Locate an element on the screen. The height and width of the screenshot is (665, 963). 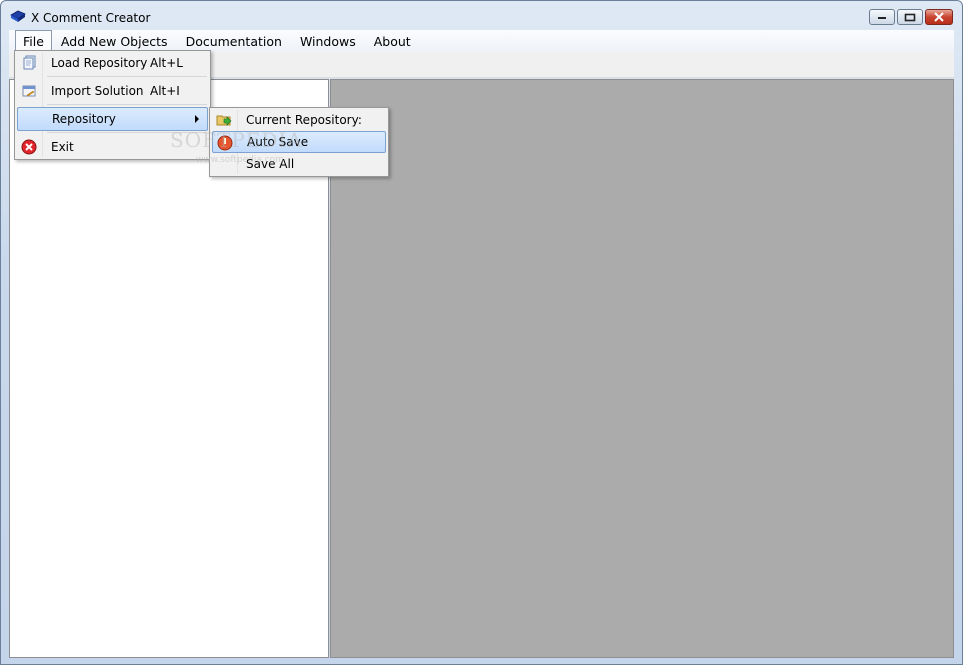
submenu-item-auto-save: Auto Save is located at coordinates (299, 142).